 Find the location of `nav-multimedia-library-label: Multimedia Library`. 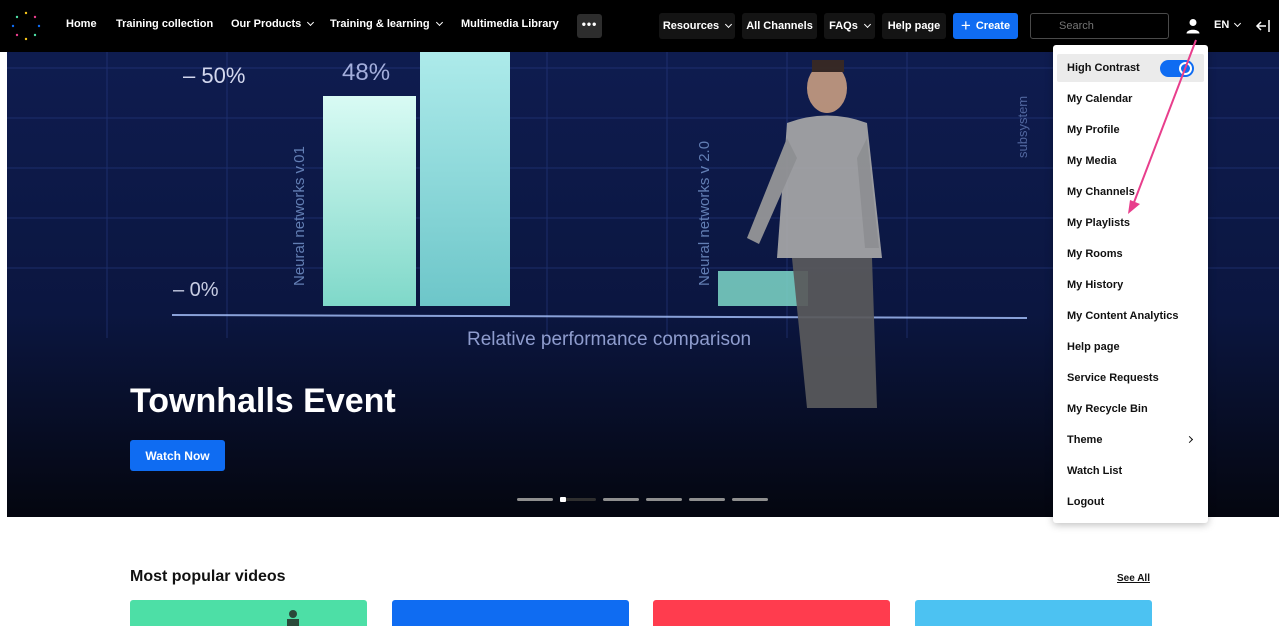

nav-multimedia-library-label: Multimedia Library is located at coordinates (510, 24).